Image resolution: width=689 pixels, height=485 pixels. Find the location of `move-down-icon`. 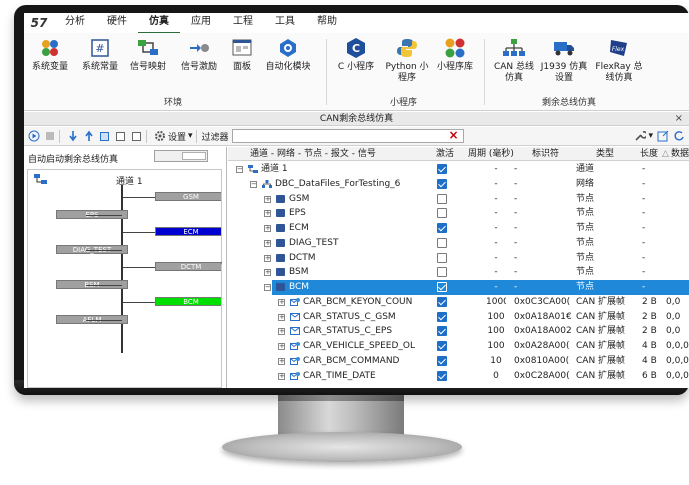

move-down-icon is located at coordinates (72, 136).